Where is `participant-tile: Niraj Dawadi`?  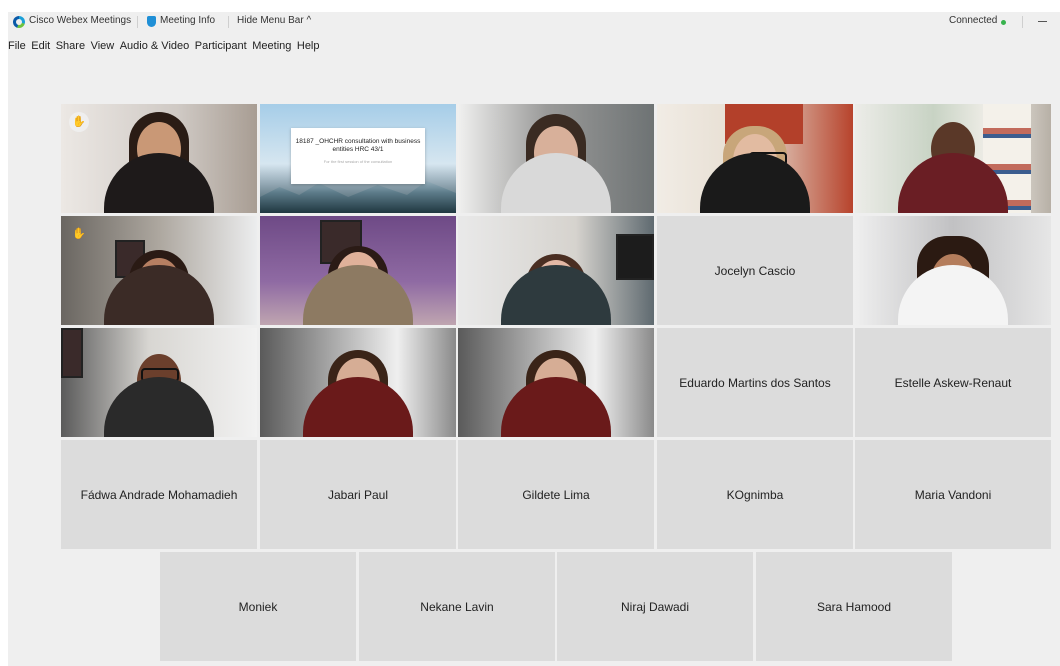 participant-tile: Niraj Dawadi is located at coordinates (655, 606).